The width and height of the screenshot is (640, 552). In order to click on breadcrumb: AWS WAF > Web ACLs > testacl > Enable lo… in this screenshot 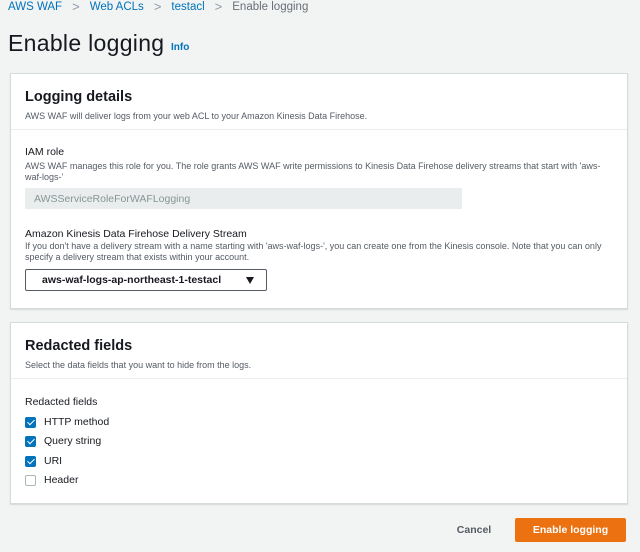, I will do `click(158, 7)`.